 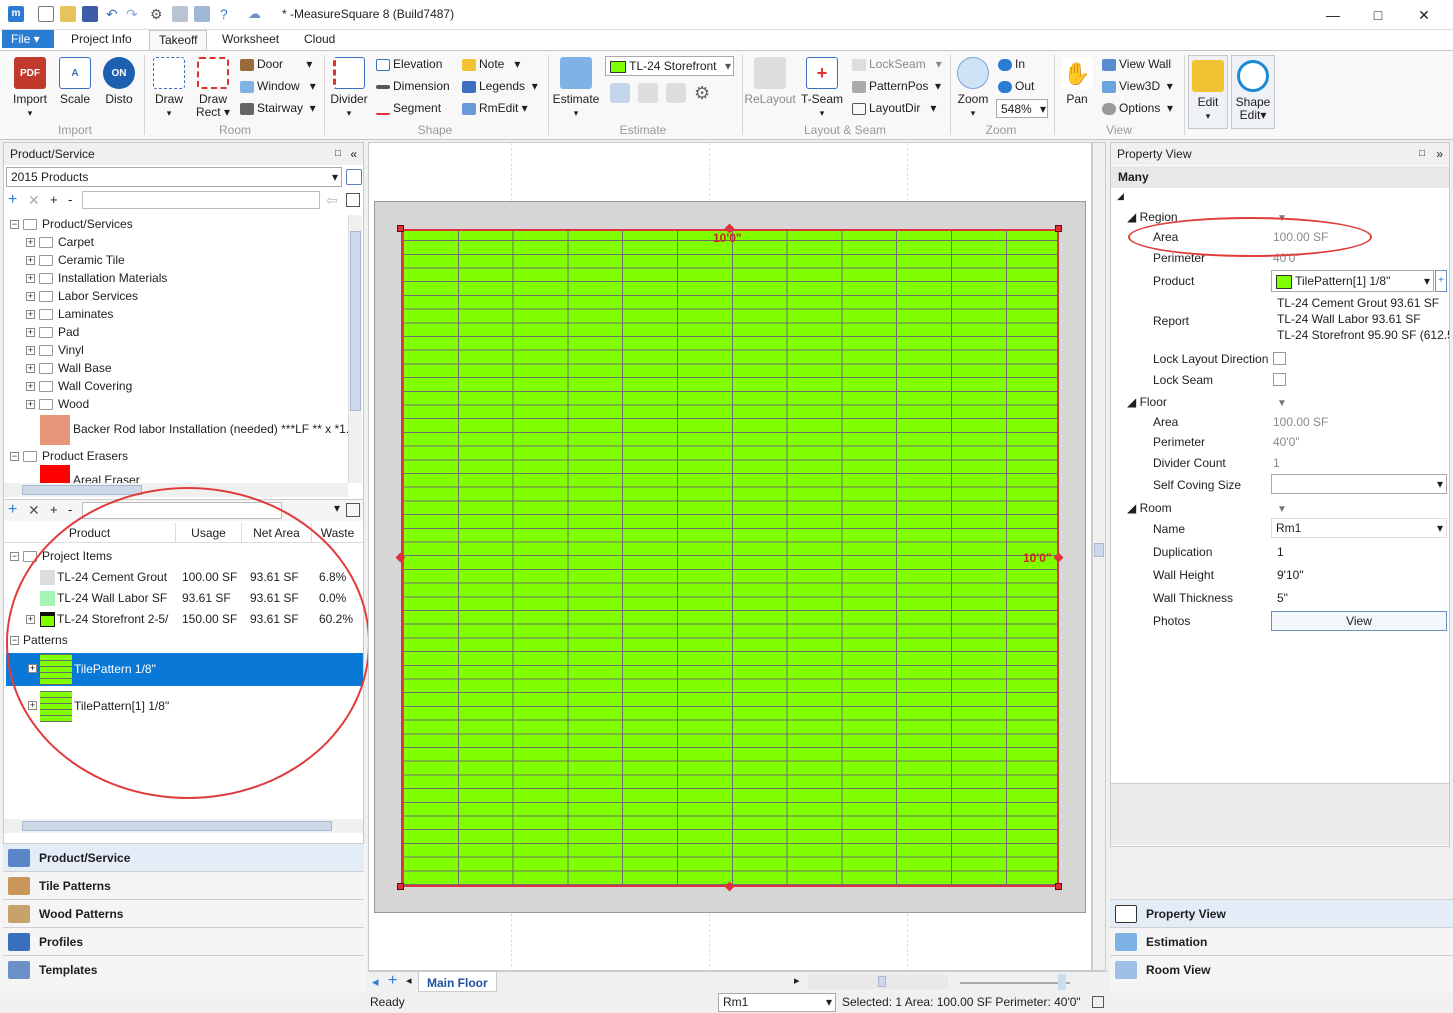 What do you see at coordinates (114, 14) in the screenshot?
I see `undo-icon: ↶` at bounding box center [114, 14].